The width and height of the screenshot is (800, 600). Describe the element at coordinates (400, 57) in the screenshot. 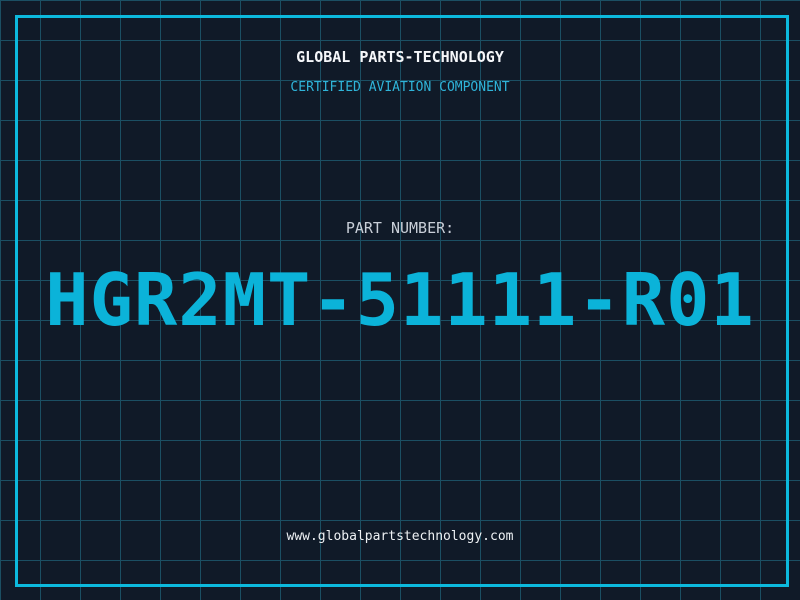

I see `company-title: GLOBAL PARTS-TECHNOLOGY` at that location.